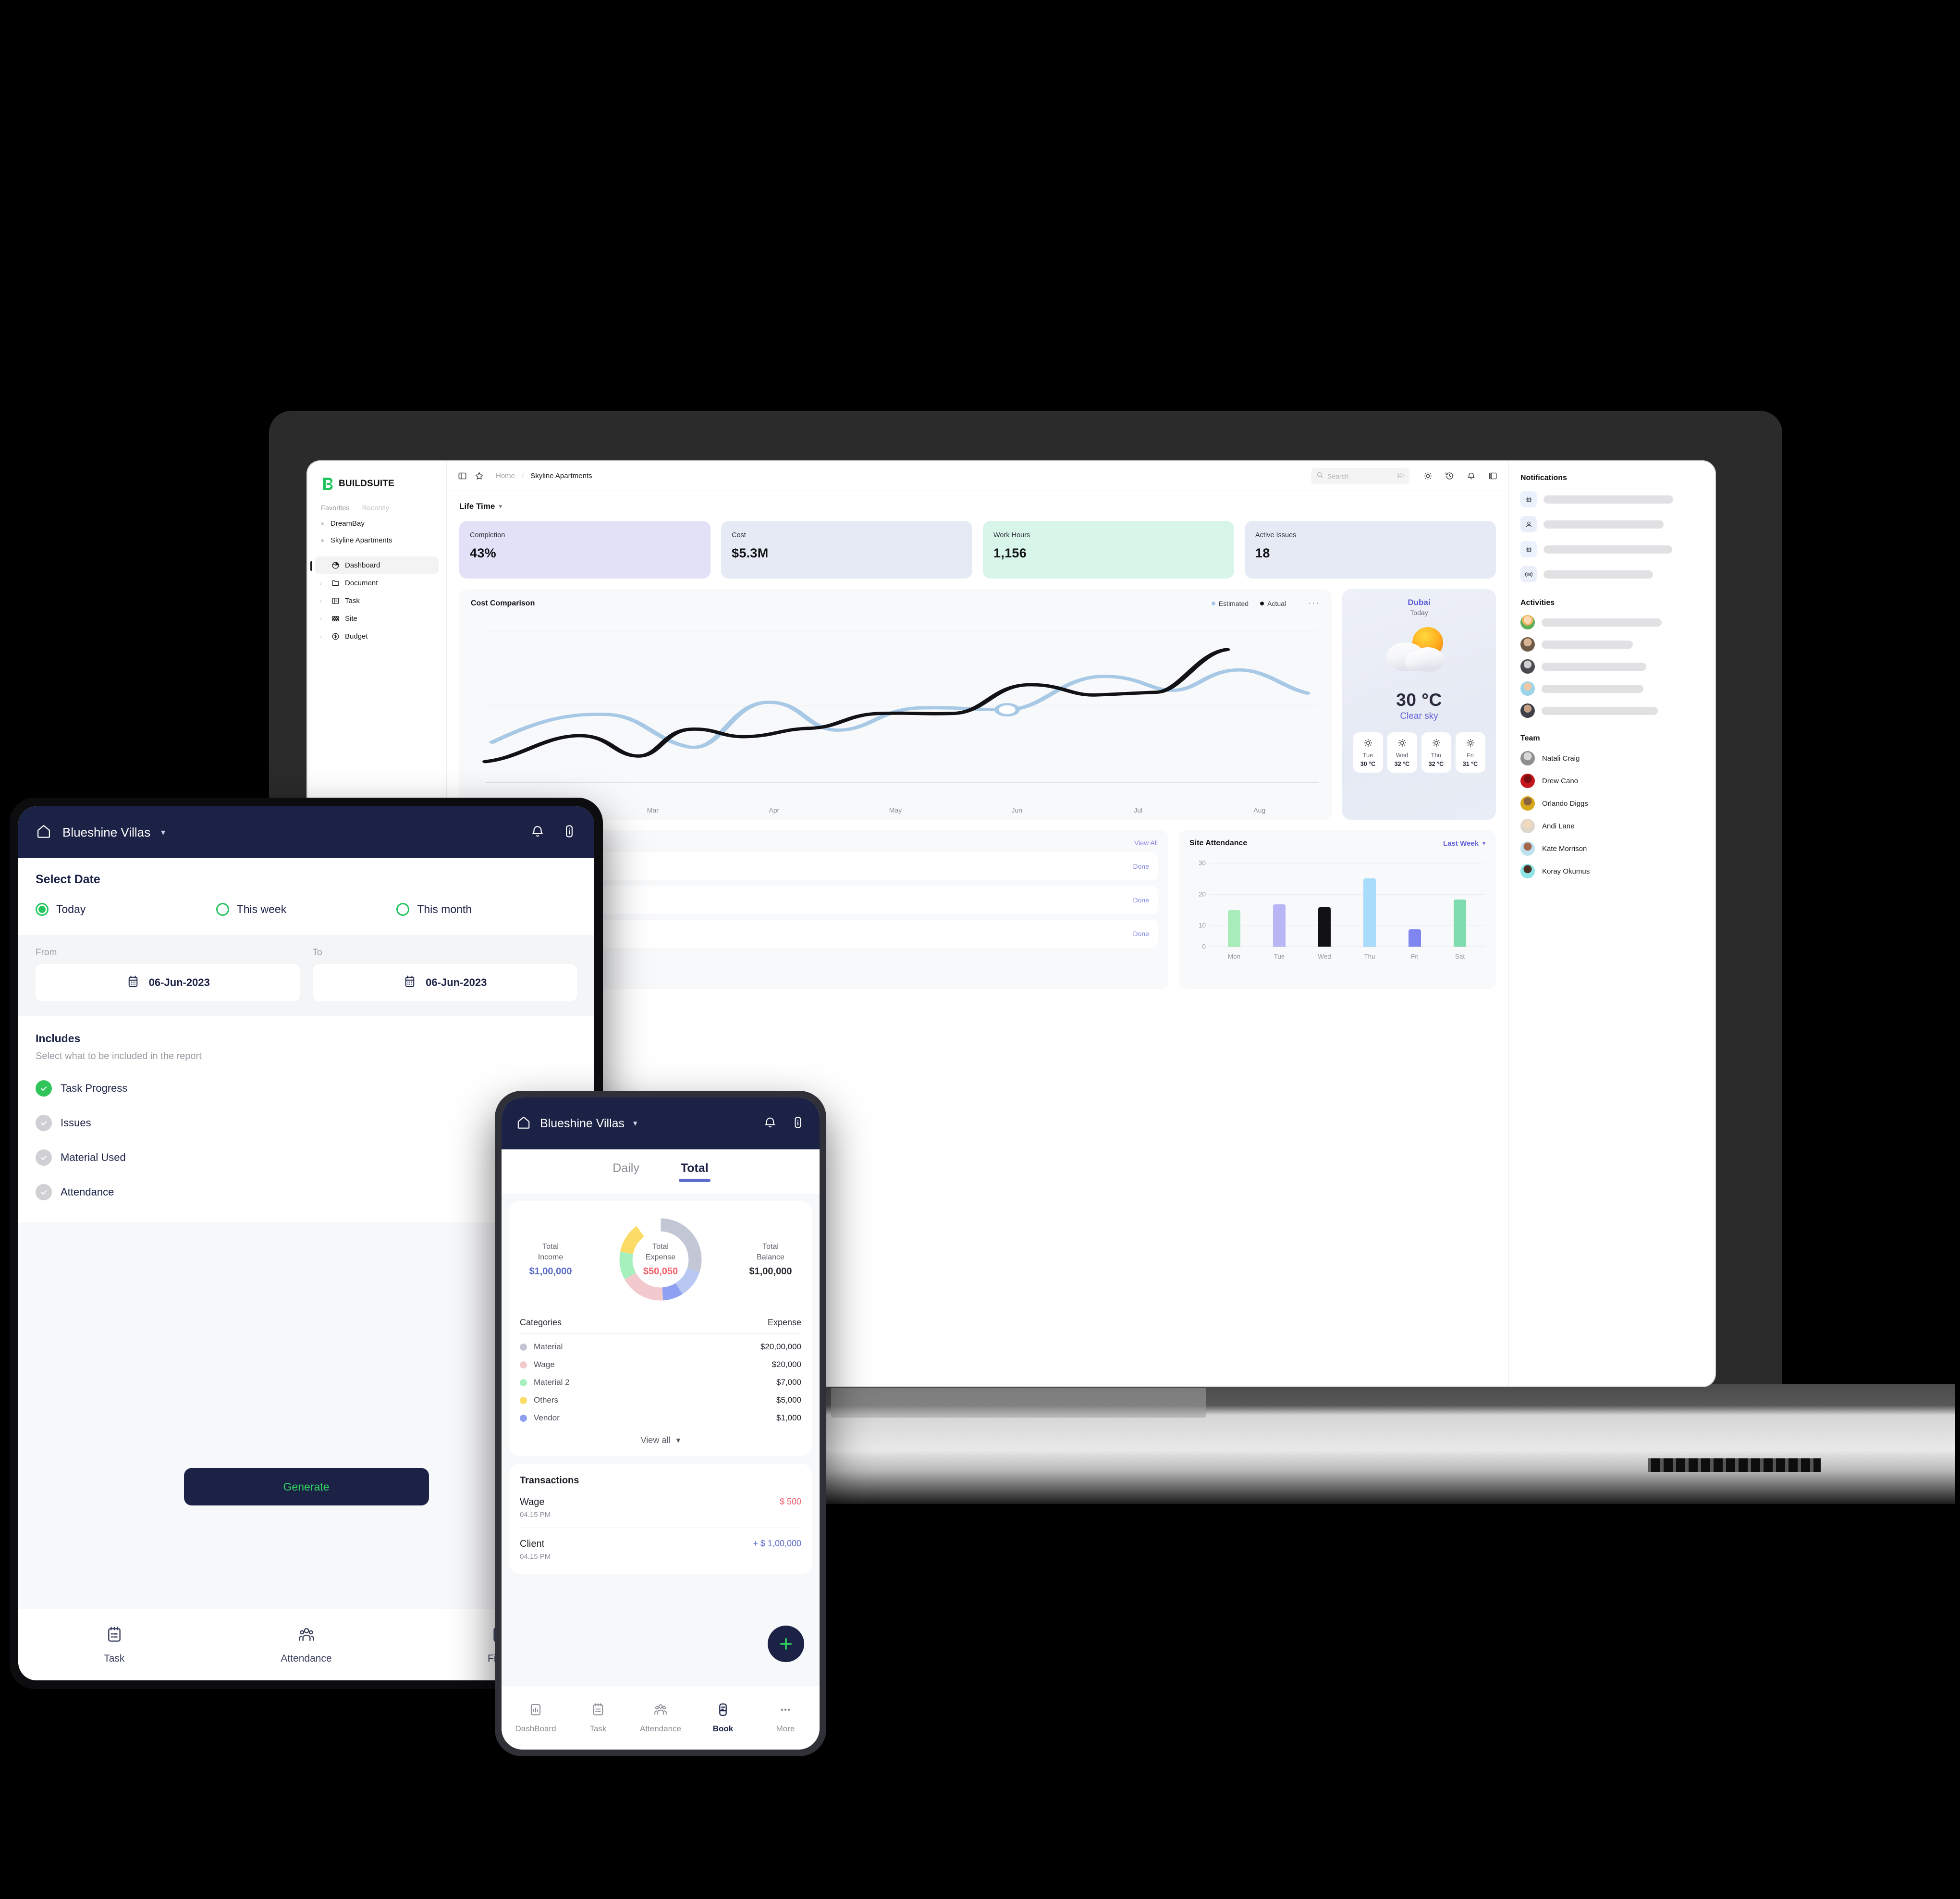 The width and height of the screenshot is (1960, 1899). Describe the element at coordinates (462, 476) in the screenshot. I see `panel-left-icon` at that location.